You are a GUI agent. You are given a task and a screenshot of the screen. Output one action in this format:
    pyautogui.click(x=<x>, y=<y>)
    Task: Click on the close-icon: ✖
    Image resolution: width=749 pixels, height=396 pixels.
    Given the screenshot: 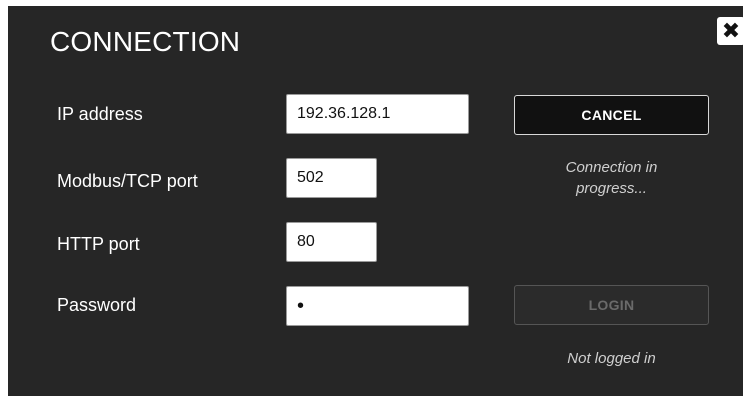 What is the action you would take?
    pyautogui.click(x=731, y=30)
    